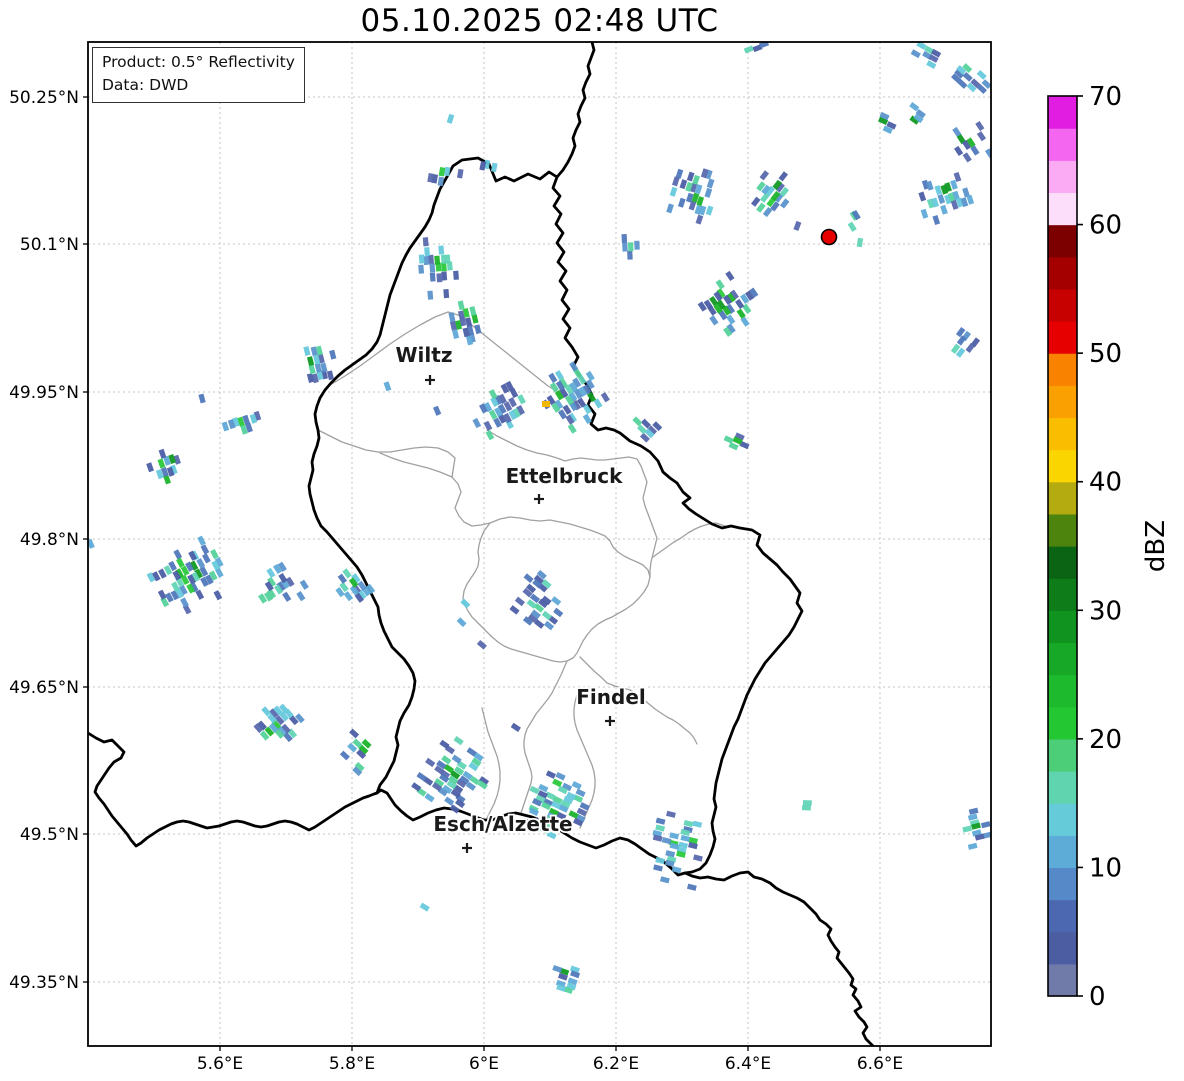  Describe the element at coordinates (49, 540) in the screenshot. I see `lat-tick-label: 49.8°N` at that location.